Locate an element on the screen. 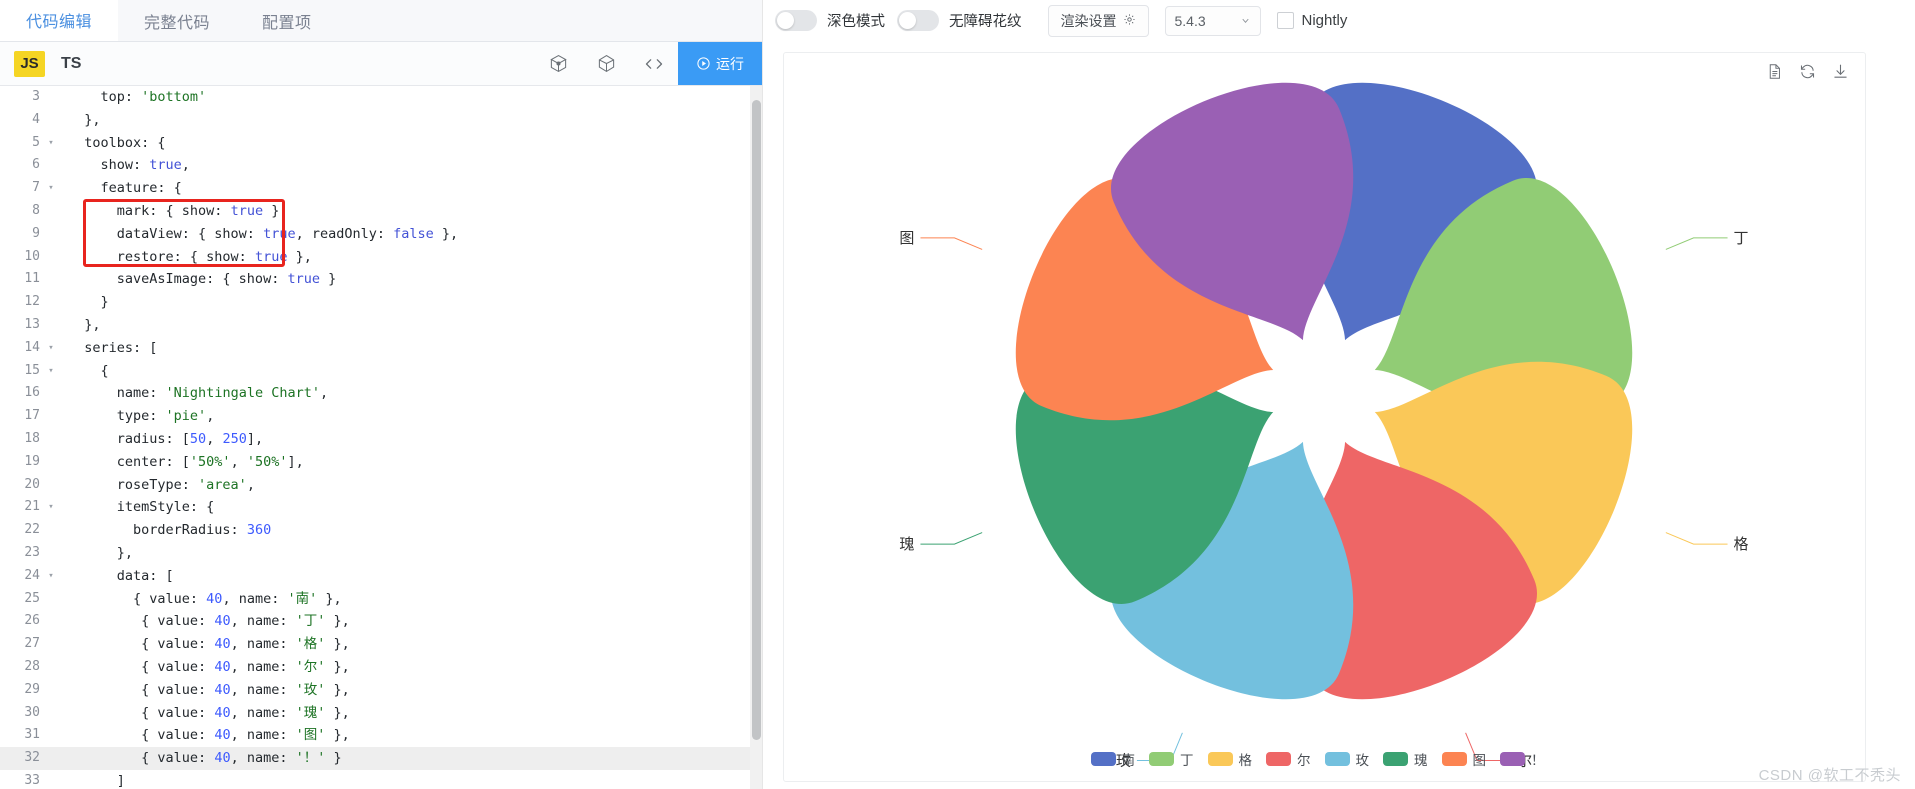 This screenshot has height=789, width=1915. legend-item: 尔 is located at coordinates (1288, 759).